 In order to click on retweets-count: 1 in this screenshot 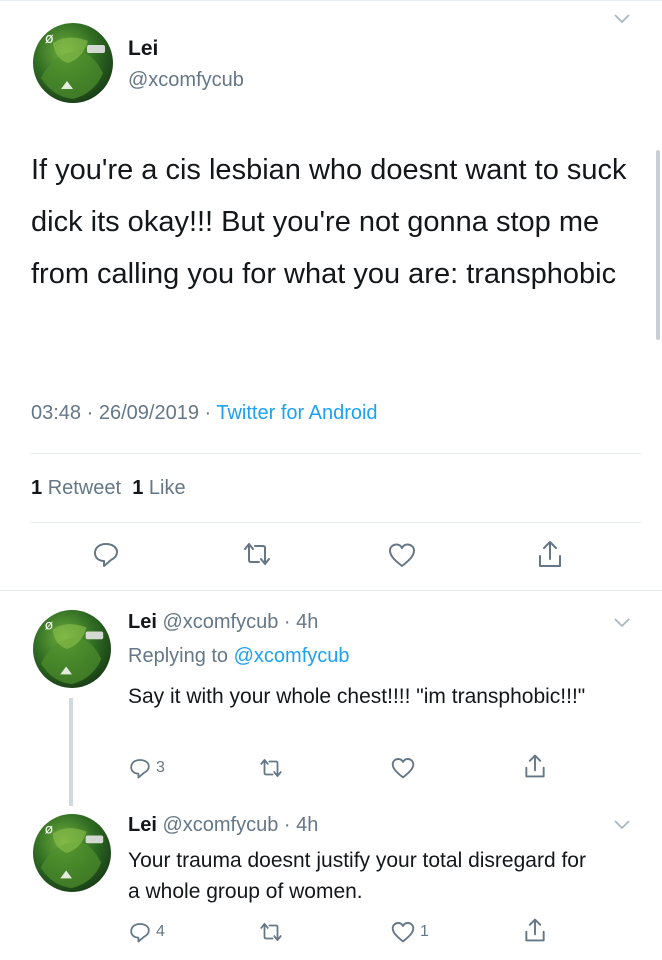, I will do `click(37, 488)`.